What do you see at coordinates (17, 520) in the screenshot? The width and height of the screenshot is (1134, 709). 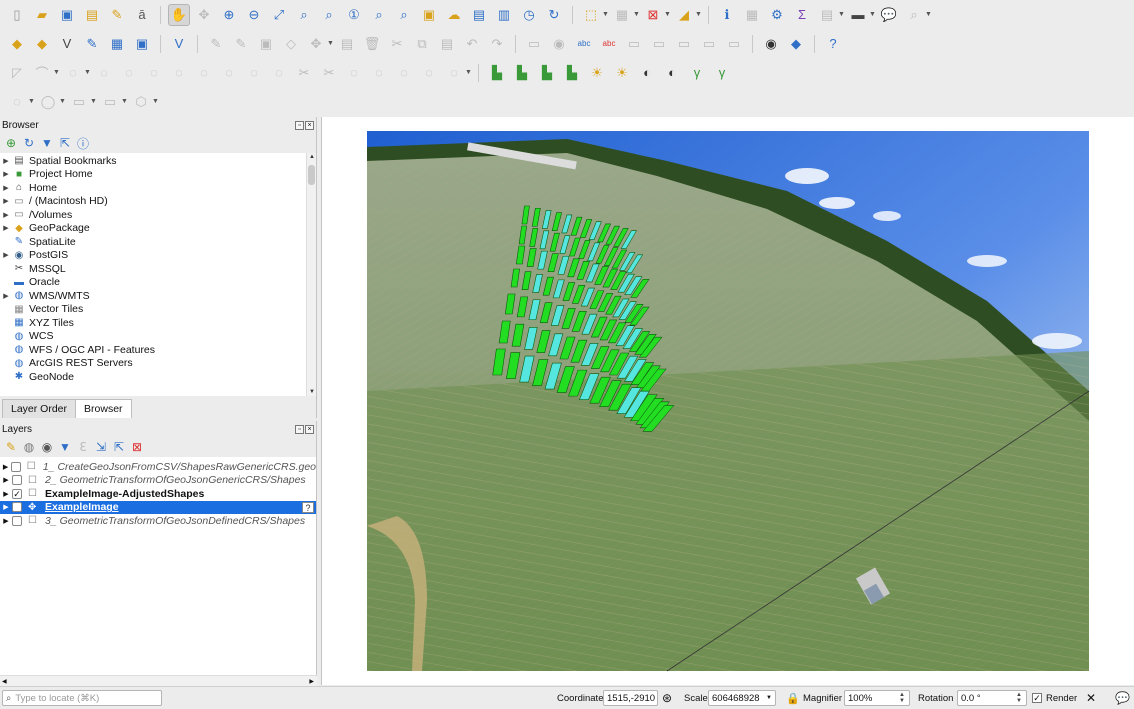 I see `layer-visibility-checkbox` at bounding box center [17, 520].